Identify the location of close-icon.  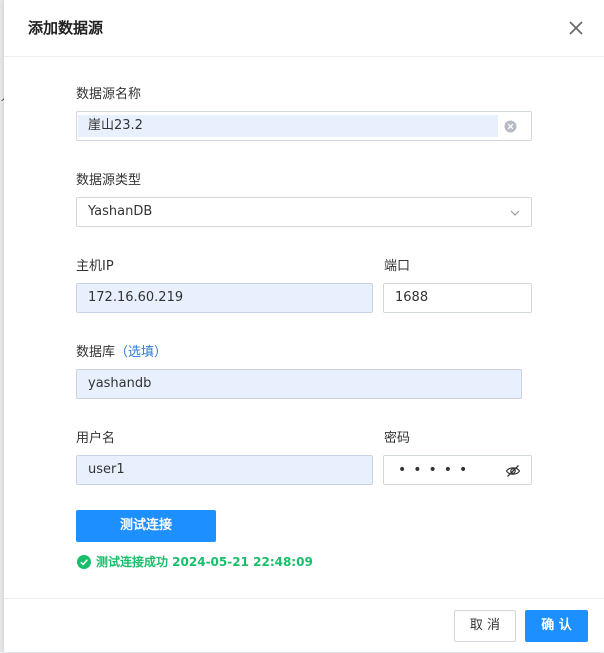
(576, 28).